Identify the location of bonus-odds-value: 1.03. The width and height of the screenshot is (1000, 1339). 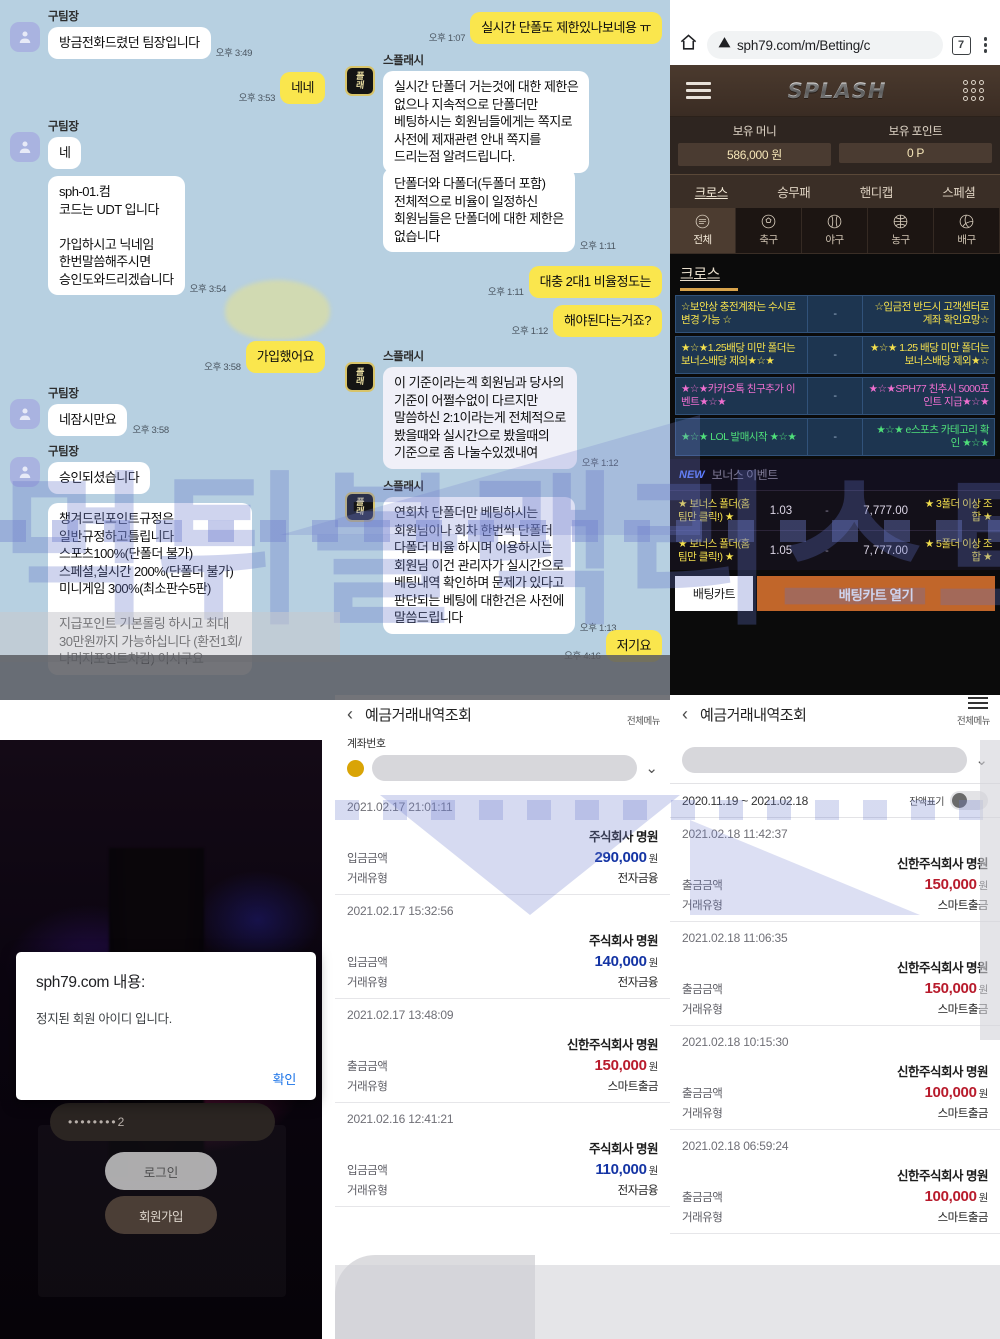
(781, 511).